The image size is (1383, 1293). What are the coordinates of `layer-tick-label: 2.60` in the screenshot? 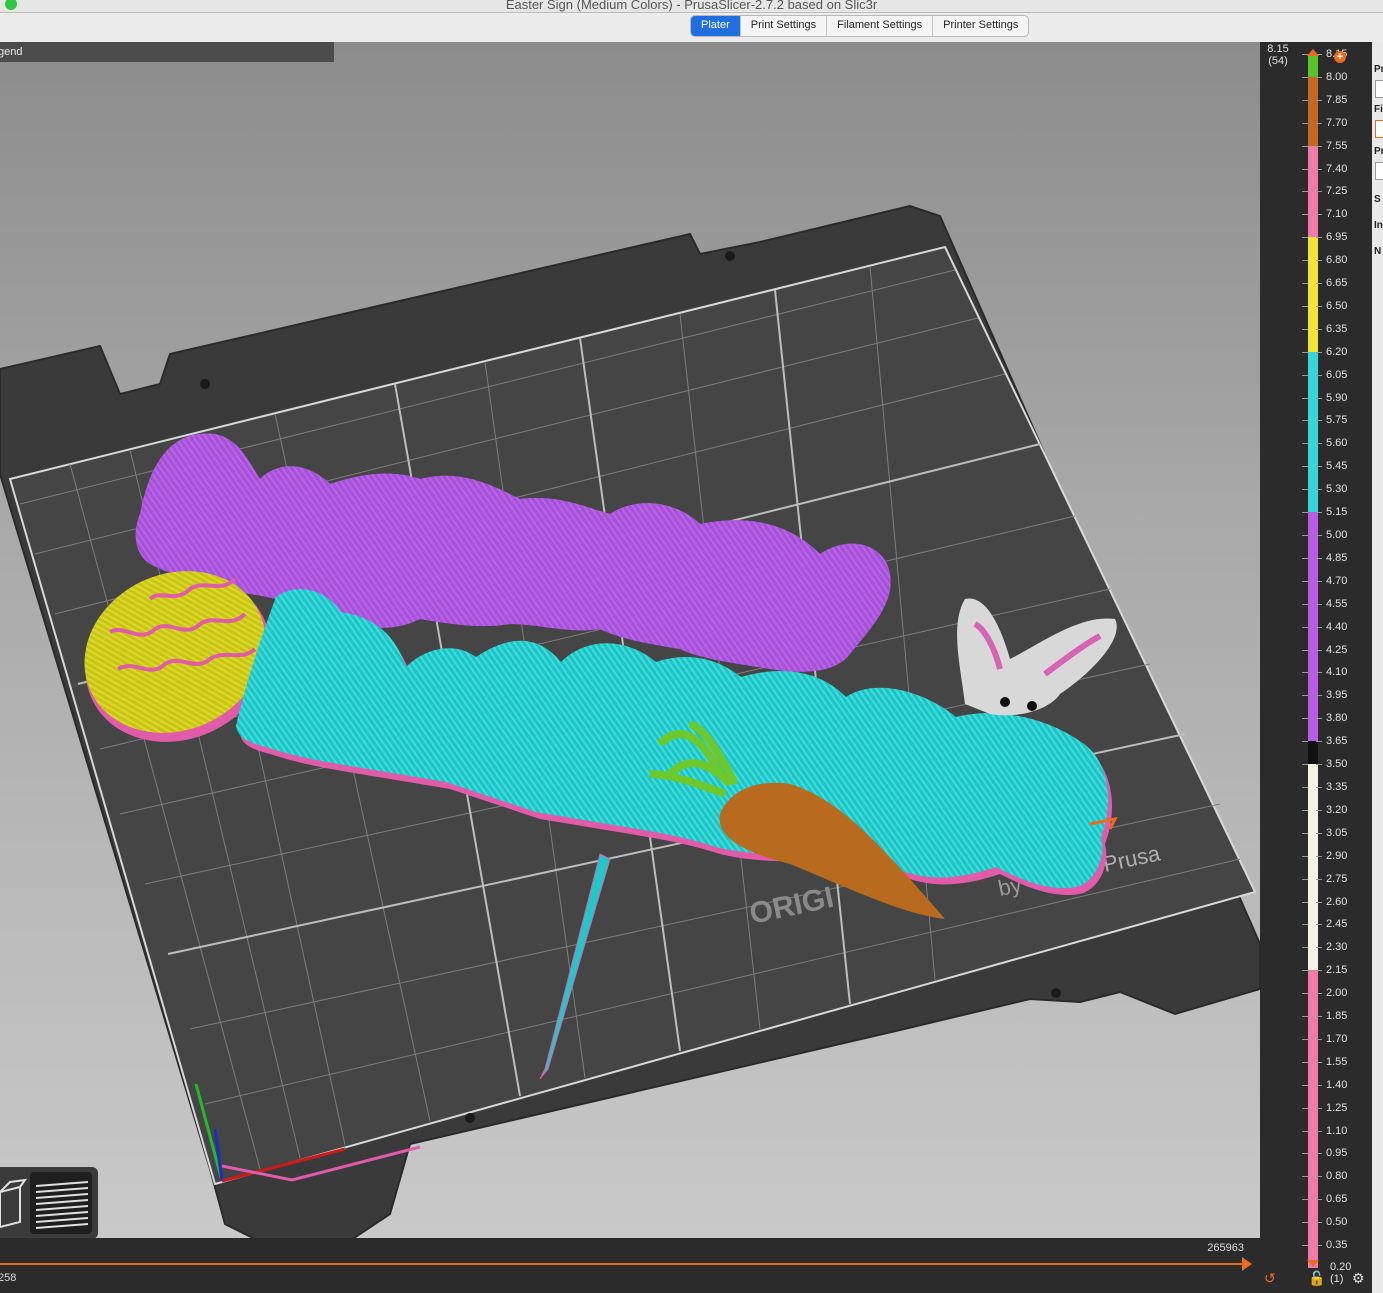 It's located at (1337, 901).